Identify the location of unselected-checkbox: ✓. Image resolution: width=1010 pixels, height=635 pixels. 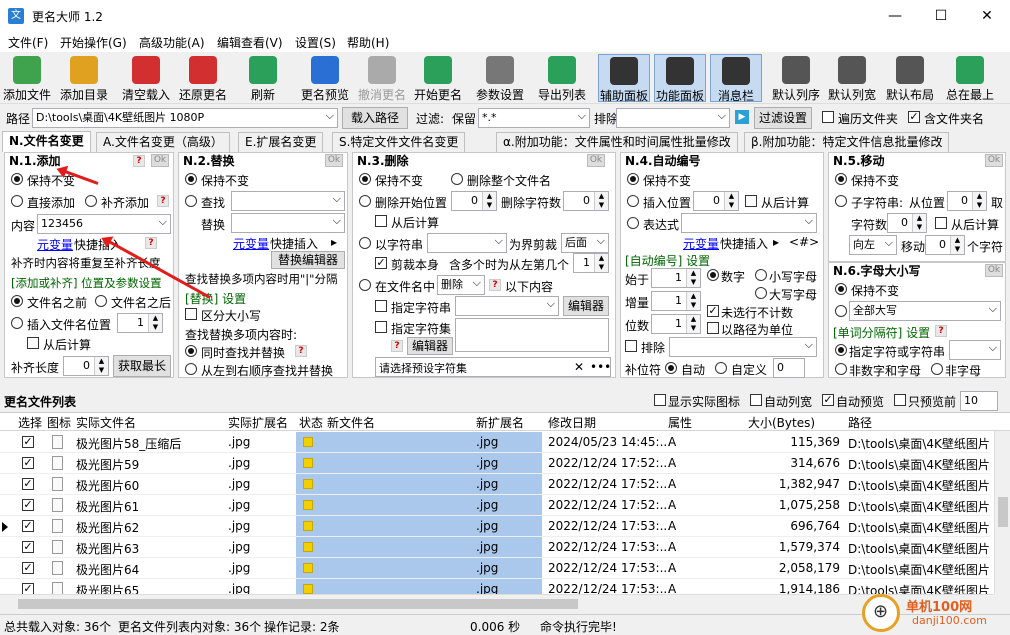
(713, 311).